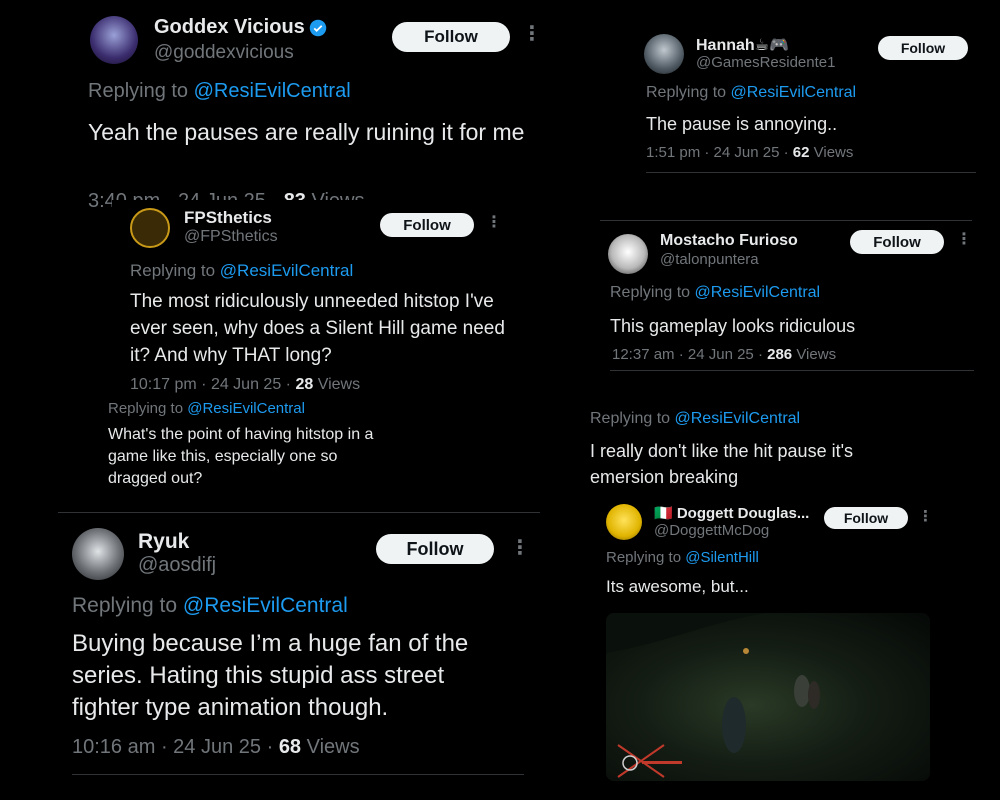 The image size is (1000, 800). I want to click on author-handle: @talonpuntera, so click(709, 259).